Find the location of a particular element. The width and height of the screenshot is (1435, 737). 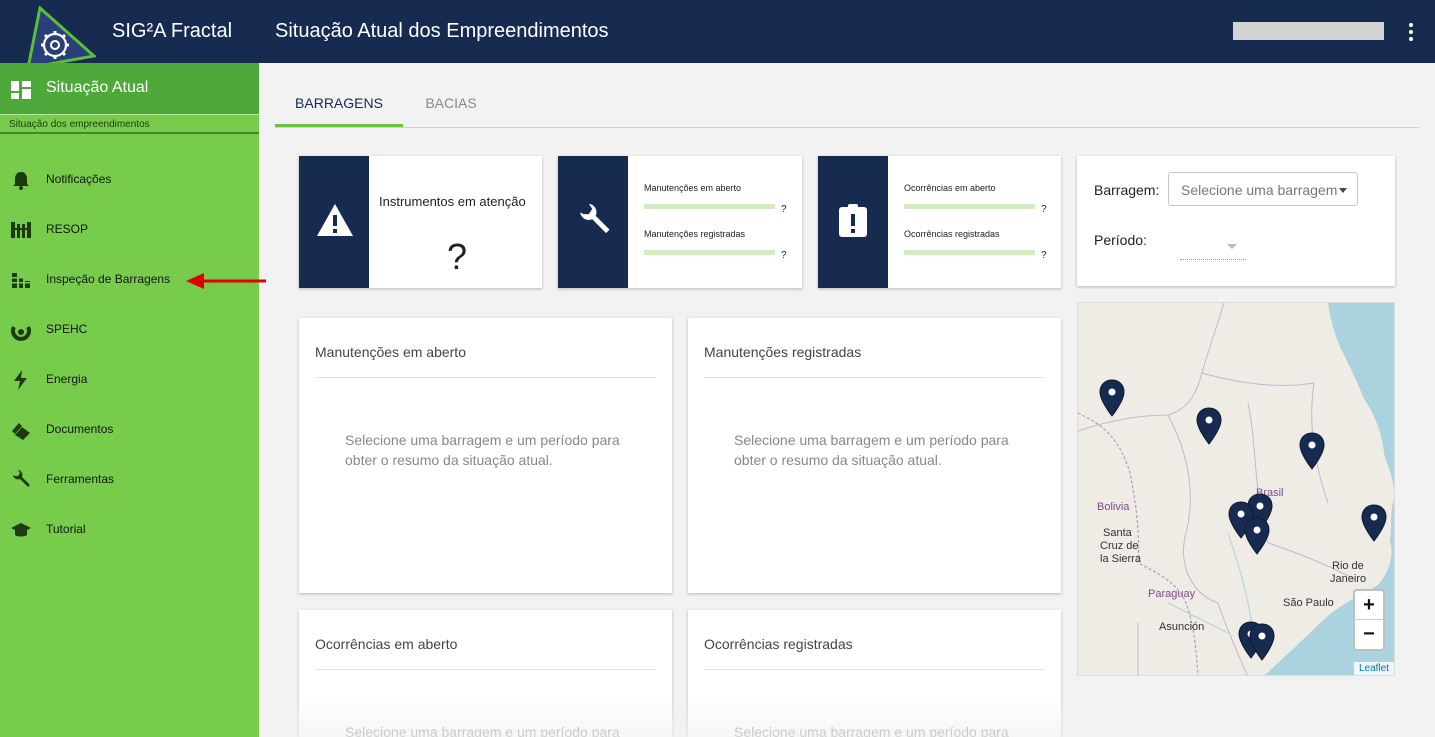

sidebar-item-ferramentas: Ferramentas is located at coordinates (129, 479).